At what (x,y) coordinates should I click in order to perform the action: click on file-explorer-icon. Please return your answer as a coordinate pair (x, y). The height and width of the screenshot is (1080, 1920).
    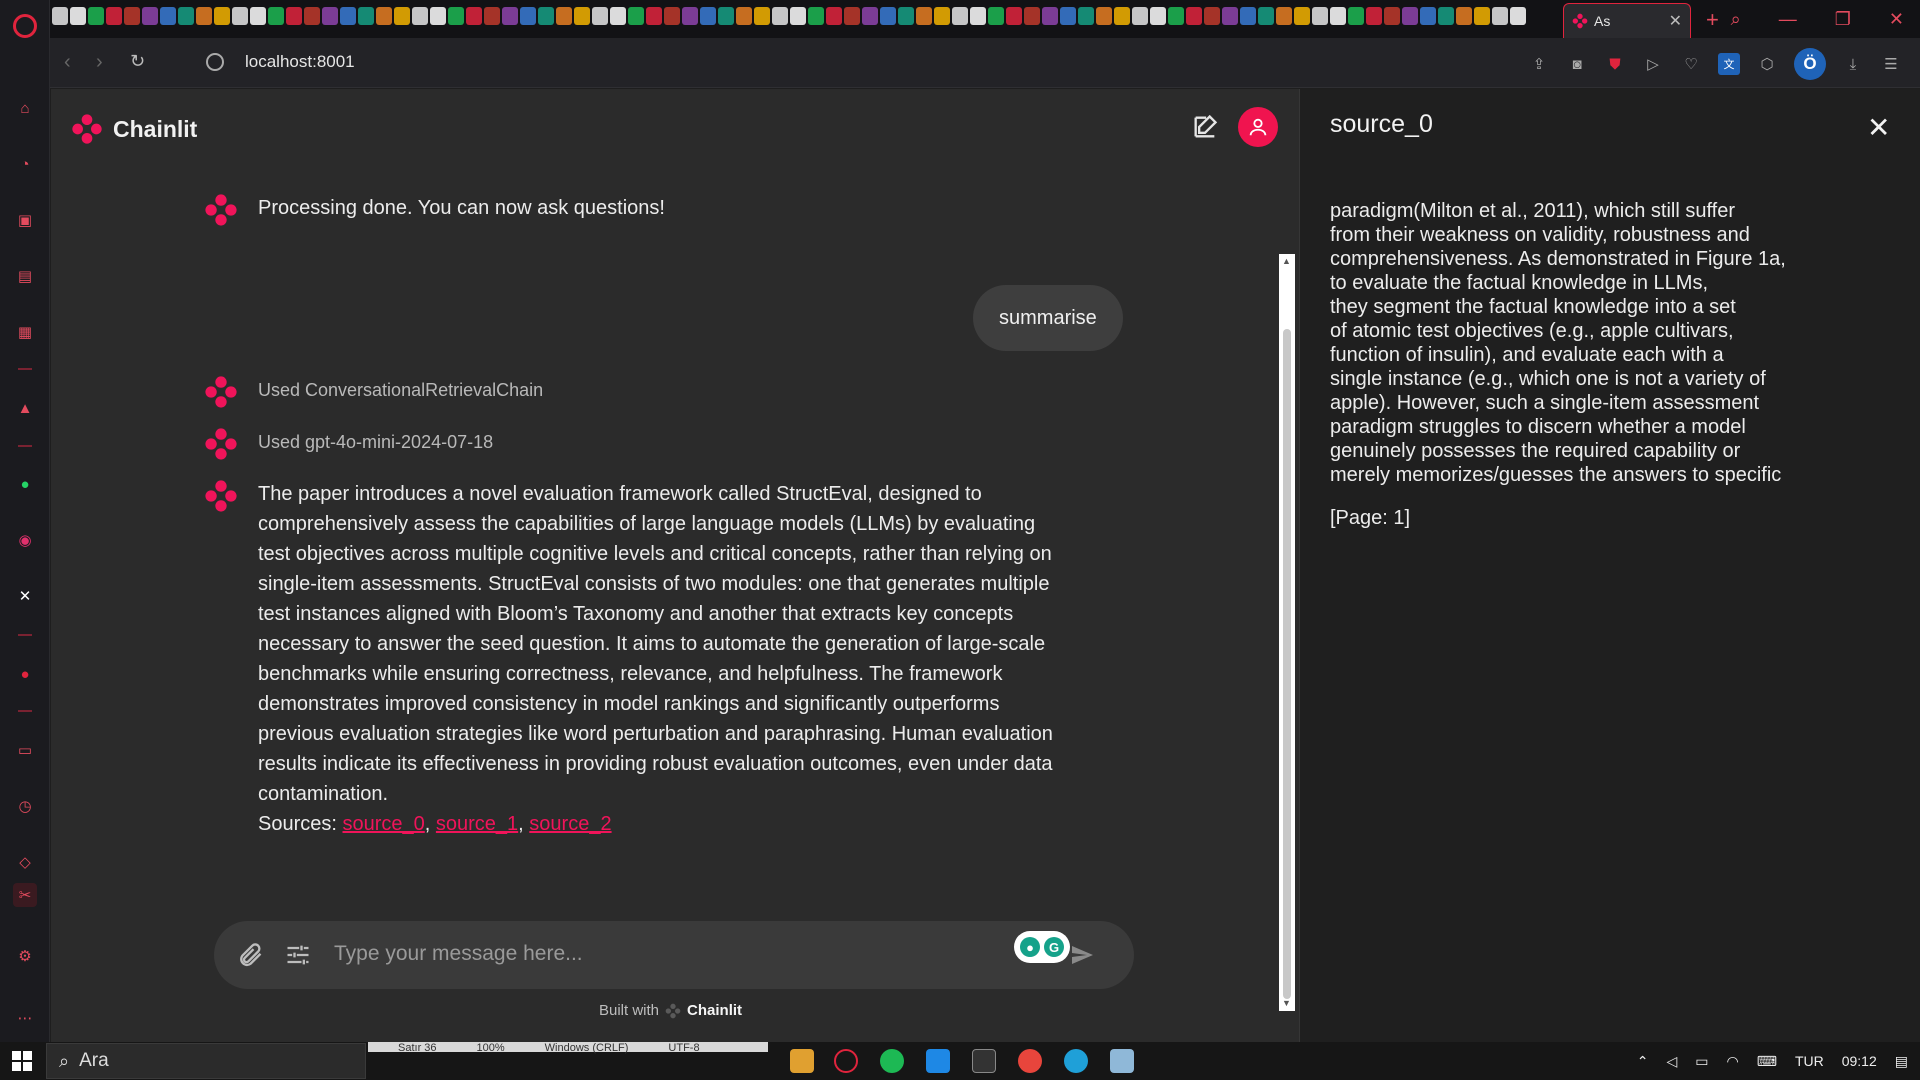
    Looking at the image, I should click on (802, 1061).